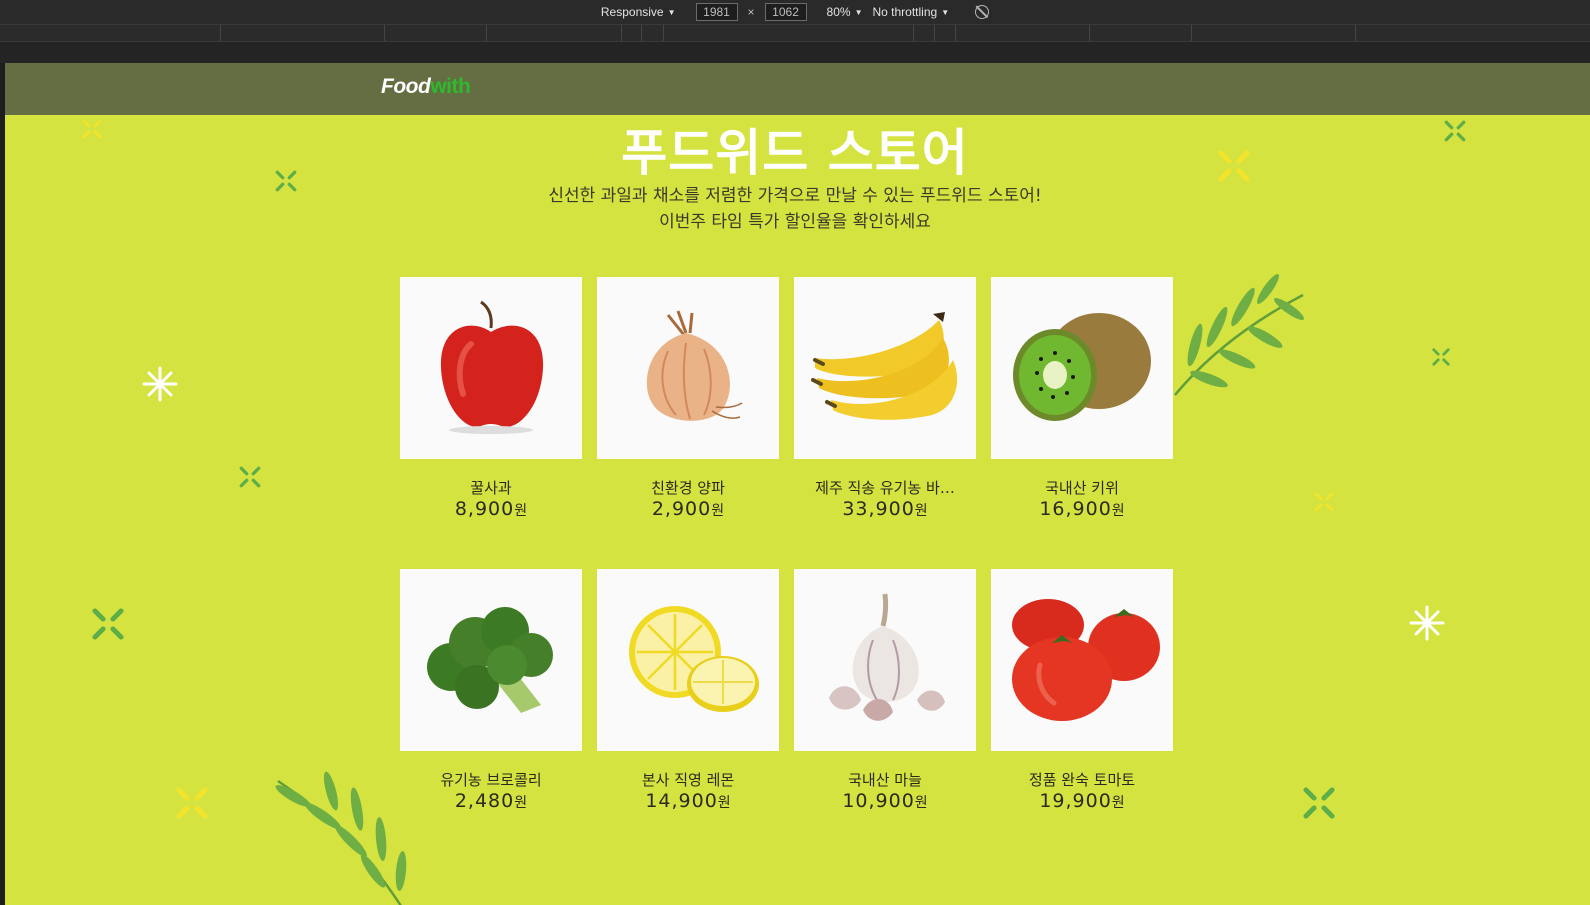 The height and width of the screenshot is (905, 1590). Describe the element at coordinates (885, 780) in the screenshot. I see `product-name: 국내산 마늘` at that location.